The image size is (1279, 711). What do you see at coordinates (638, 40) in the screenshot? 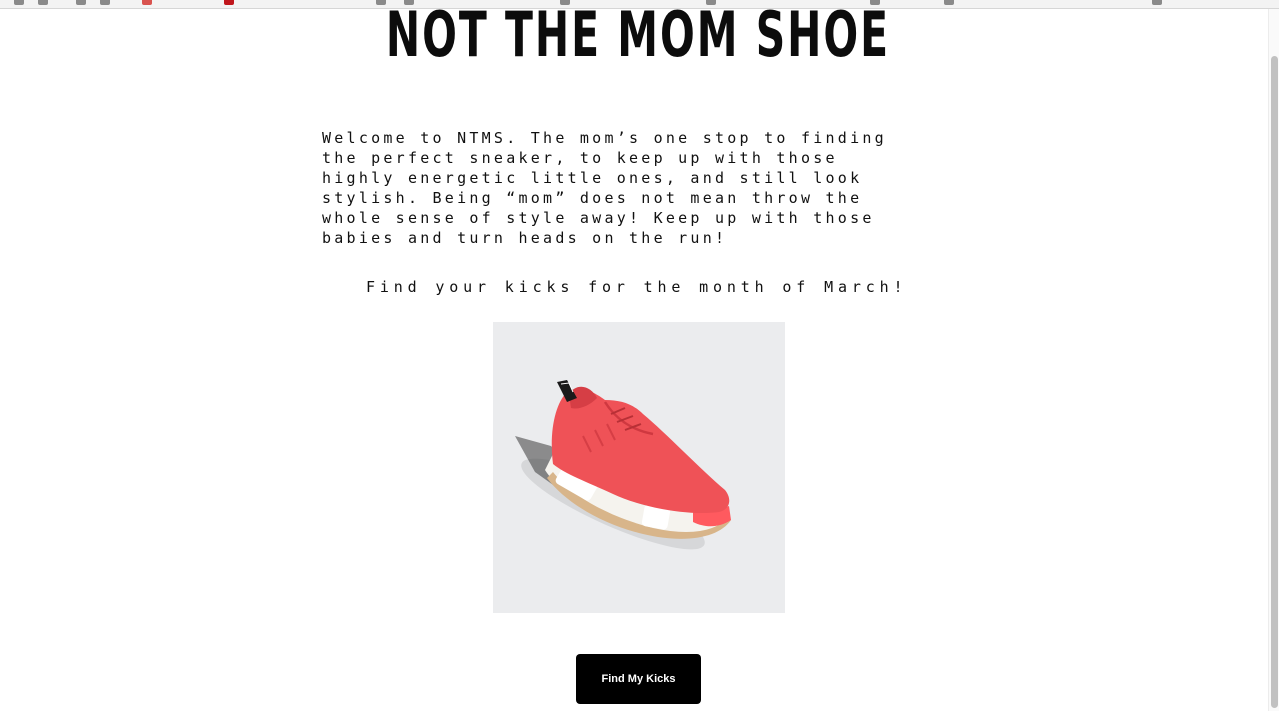
I see `site-title: NOT THE MOM SHOE` at bounding box center [638, 40].